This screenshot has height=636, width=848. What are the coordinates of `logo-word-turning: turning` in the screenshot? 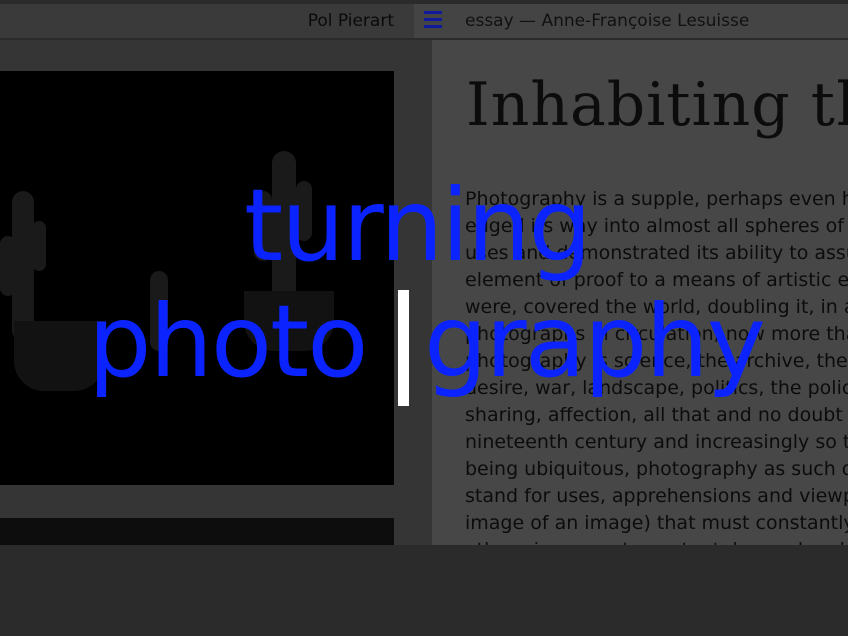 It's located at (418, 225).